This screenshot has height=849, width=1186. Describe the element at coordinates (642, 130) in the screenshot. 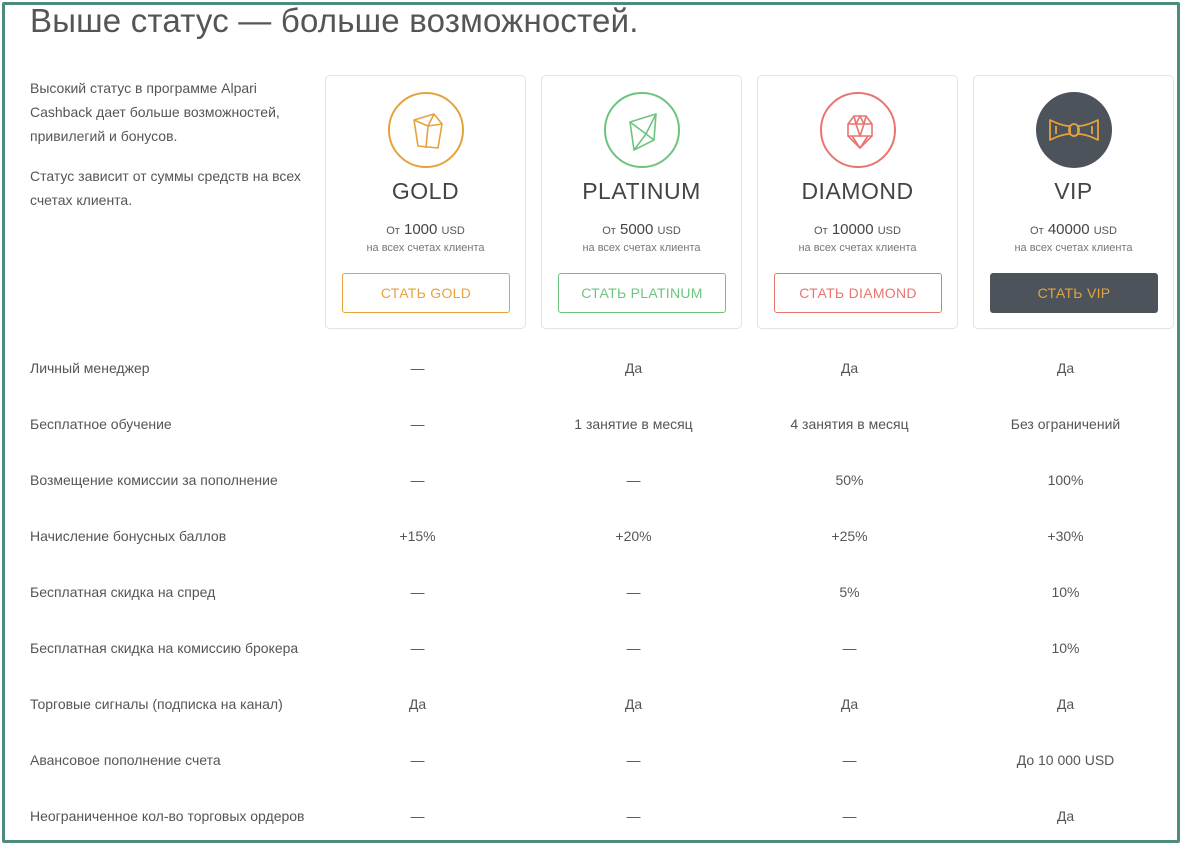

I see `platinum-gem-icon` at that location.